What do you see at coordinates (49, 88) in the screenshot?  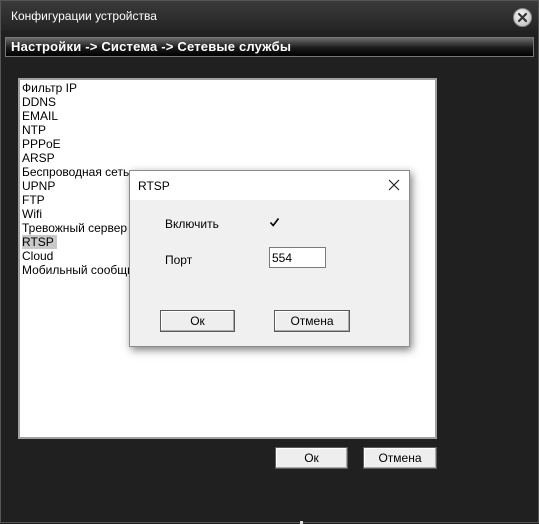 I see `list-item-ip-filter: Фильтр IP` at bounding box center [49, 88].